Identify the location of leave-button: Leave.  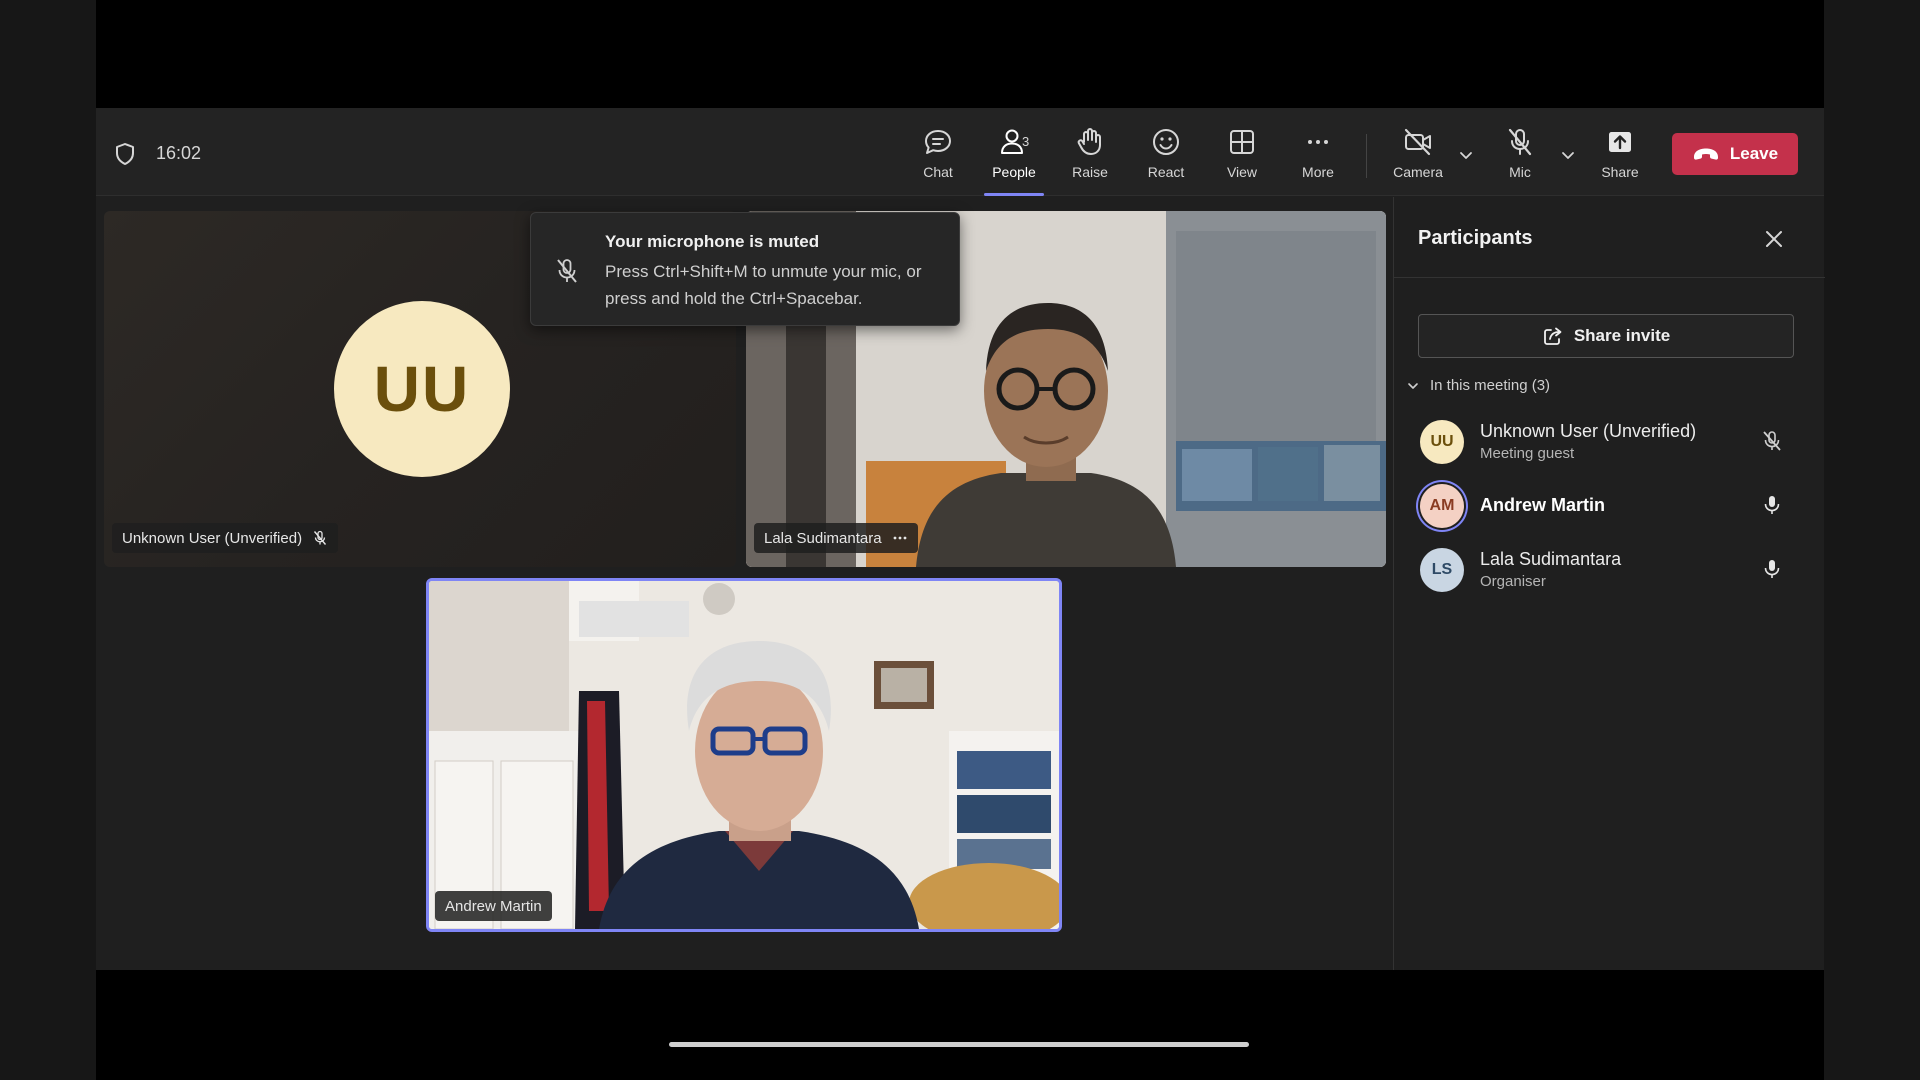
(1735, 154).